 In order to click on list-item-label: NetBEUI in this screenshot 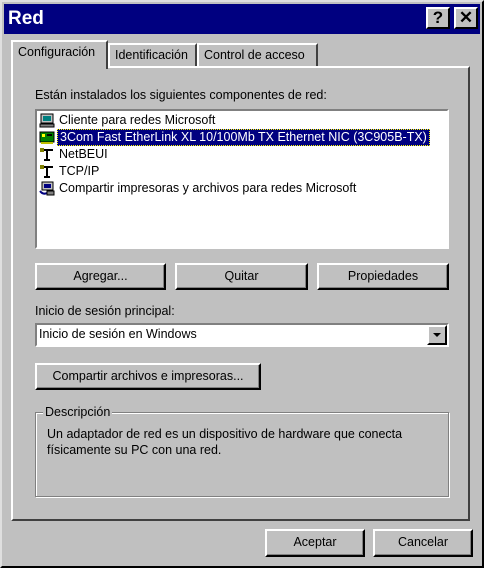, I will do `click(83, 154)`.